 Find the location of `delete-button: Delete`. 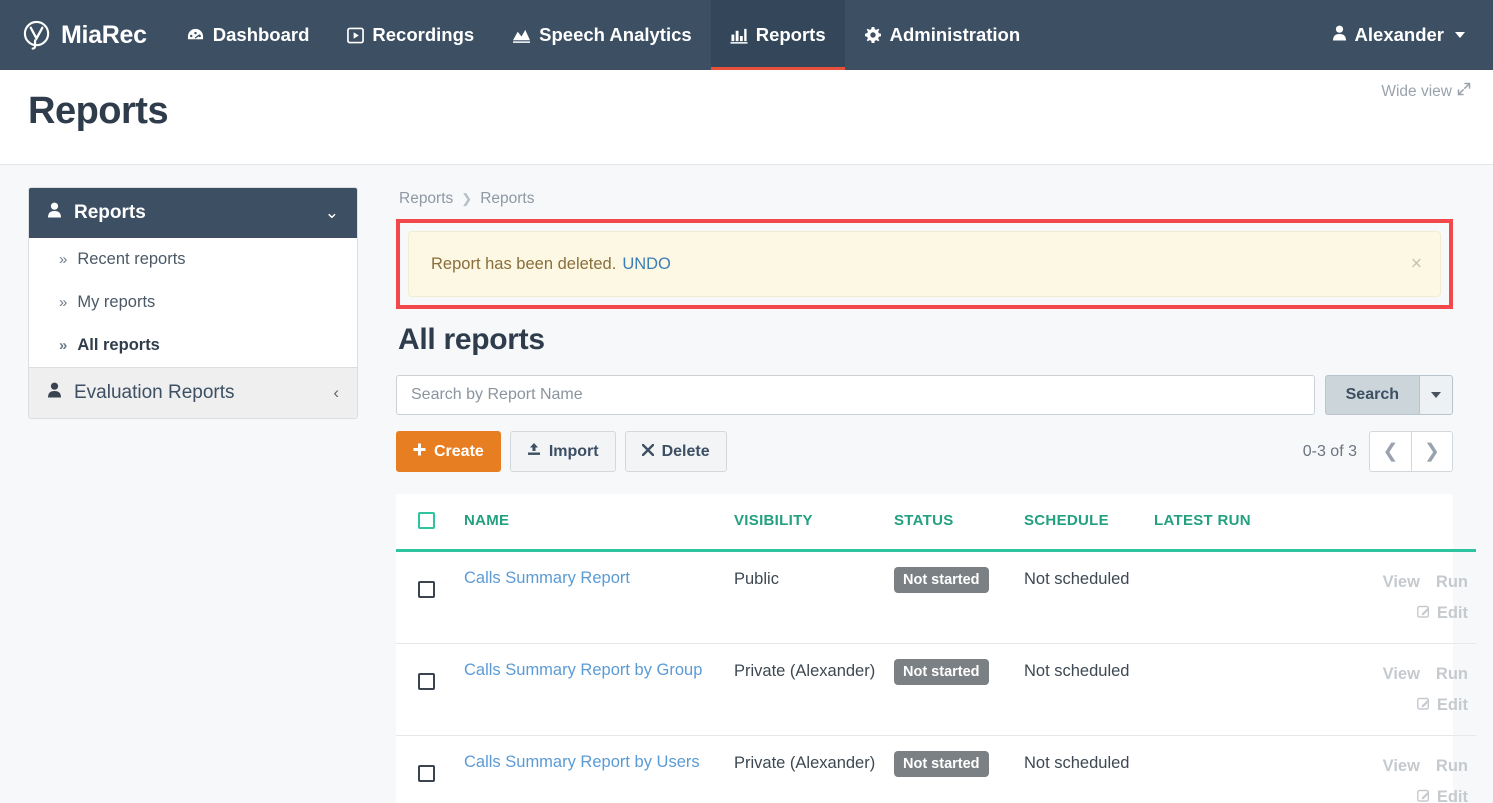

delete-button: Delete is located at coordinates (675, 451).